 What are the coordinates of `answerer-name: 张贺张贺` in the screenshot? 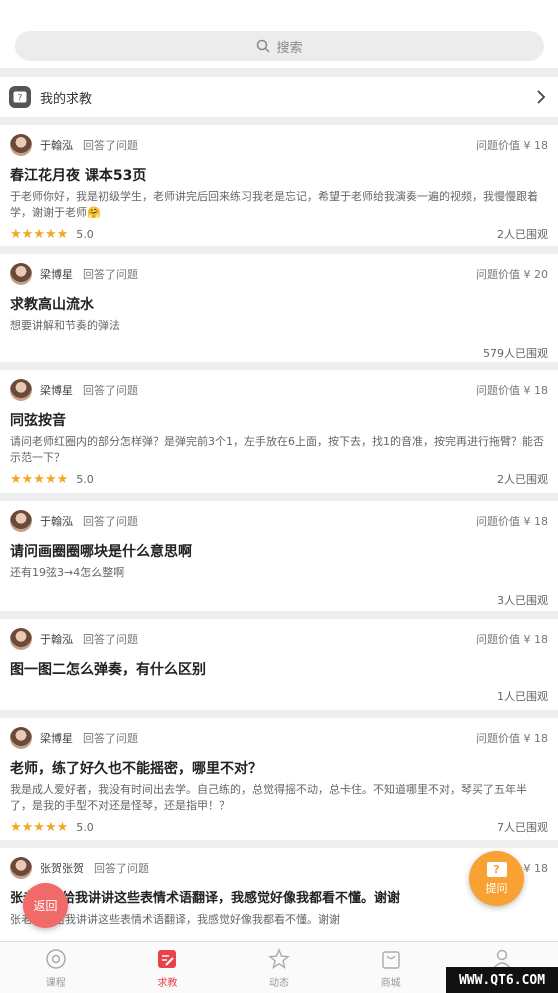 It's located at (62, 868).